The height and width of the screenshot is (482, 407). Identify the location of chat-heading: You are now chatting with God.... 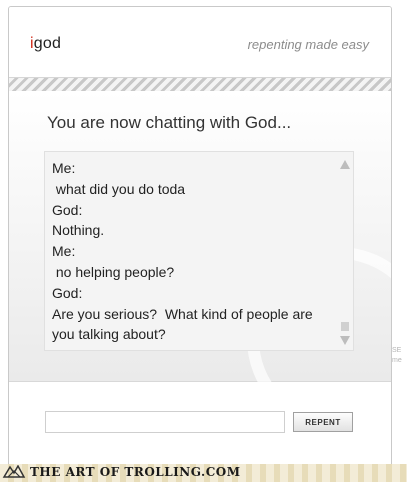
(169, 122).